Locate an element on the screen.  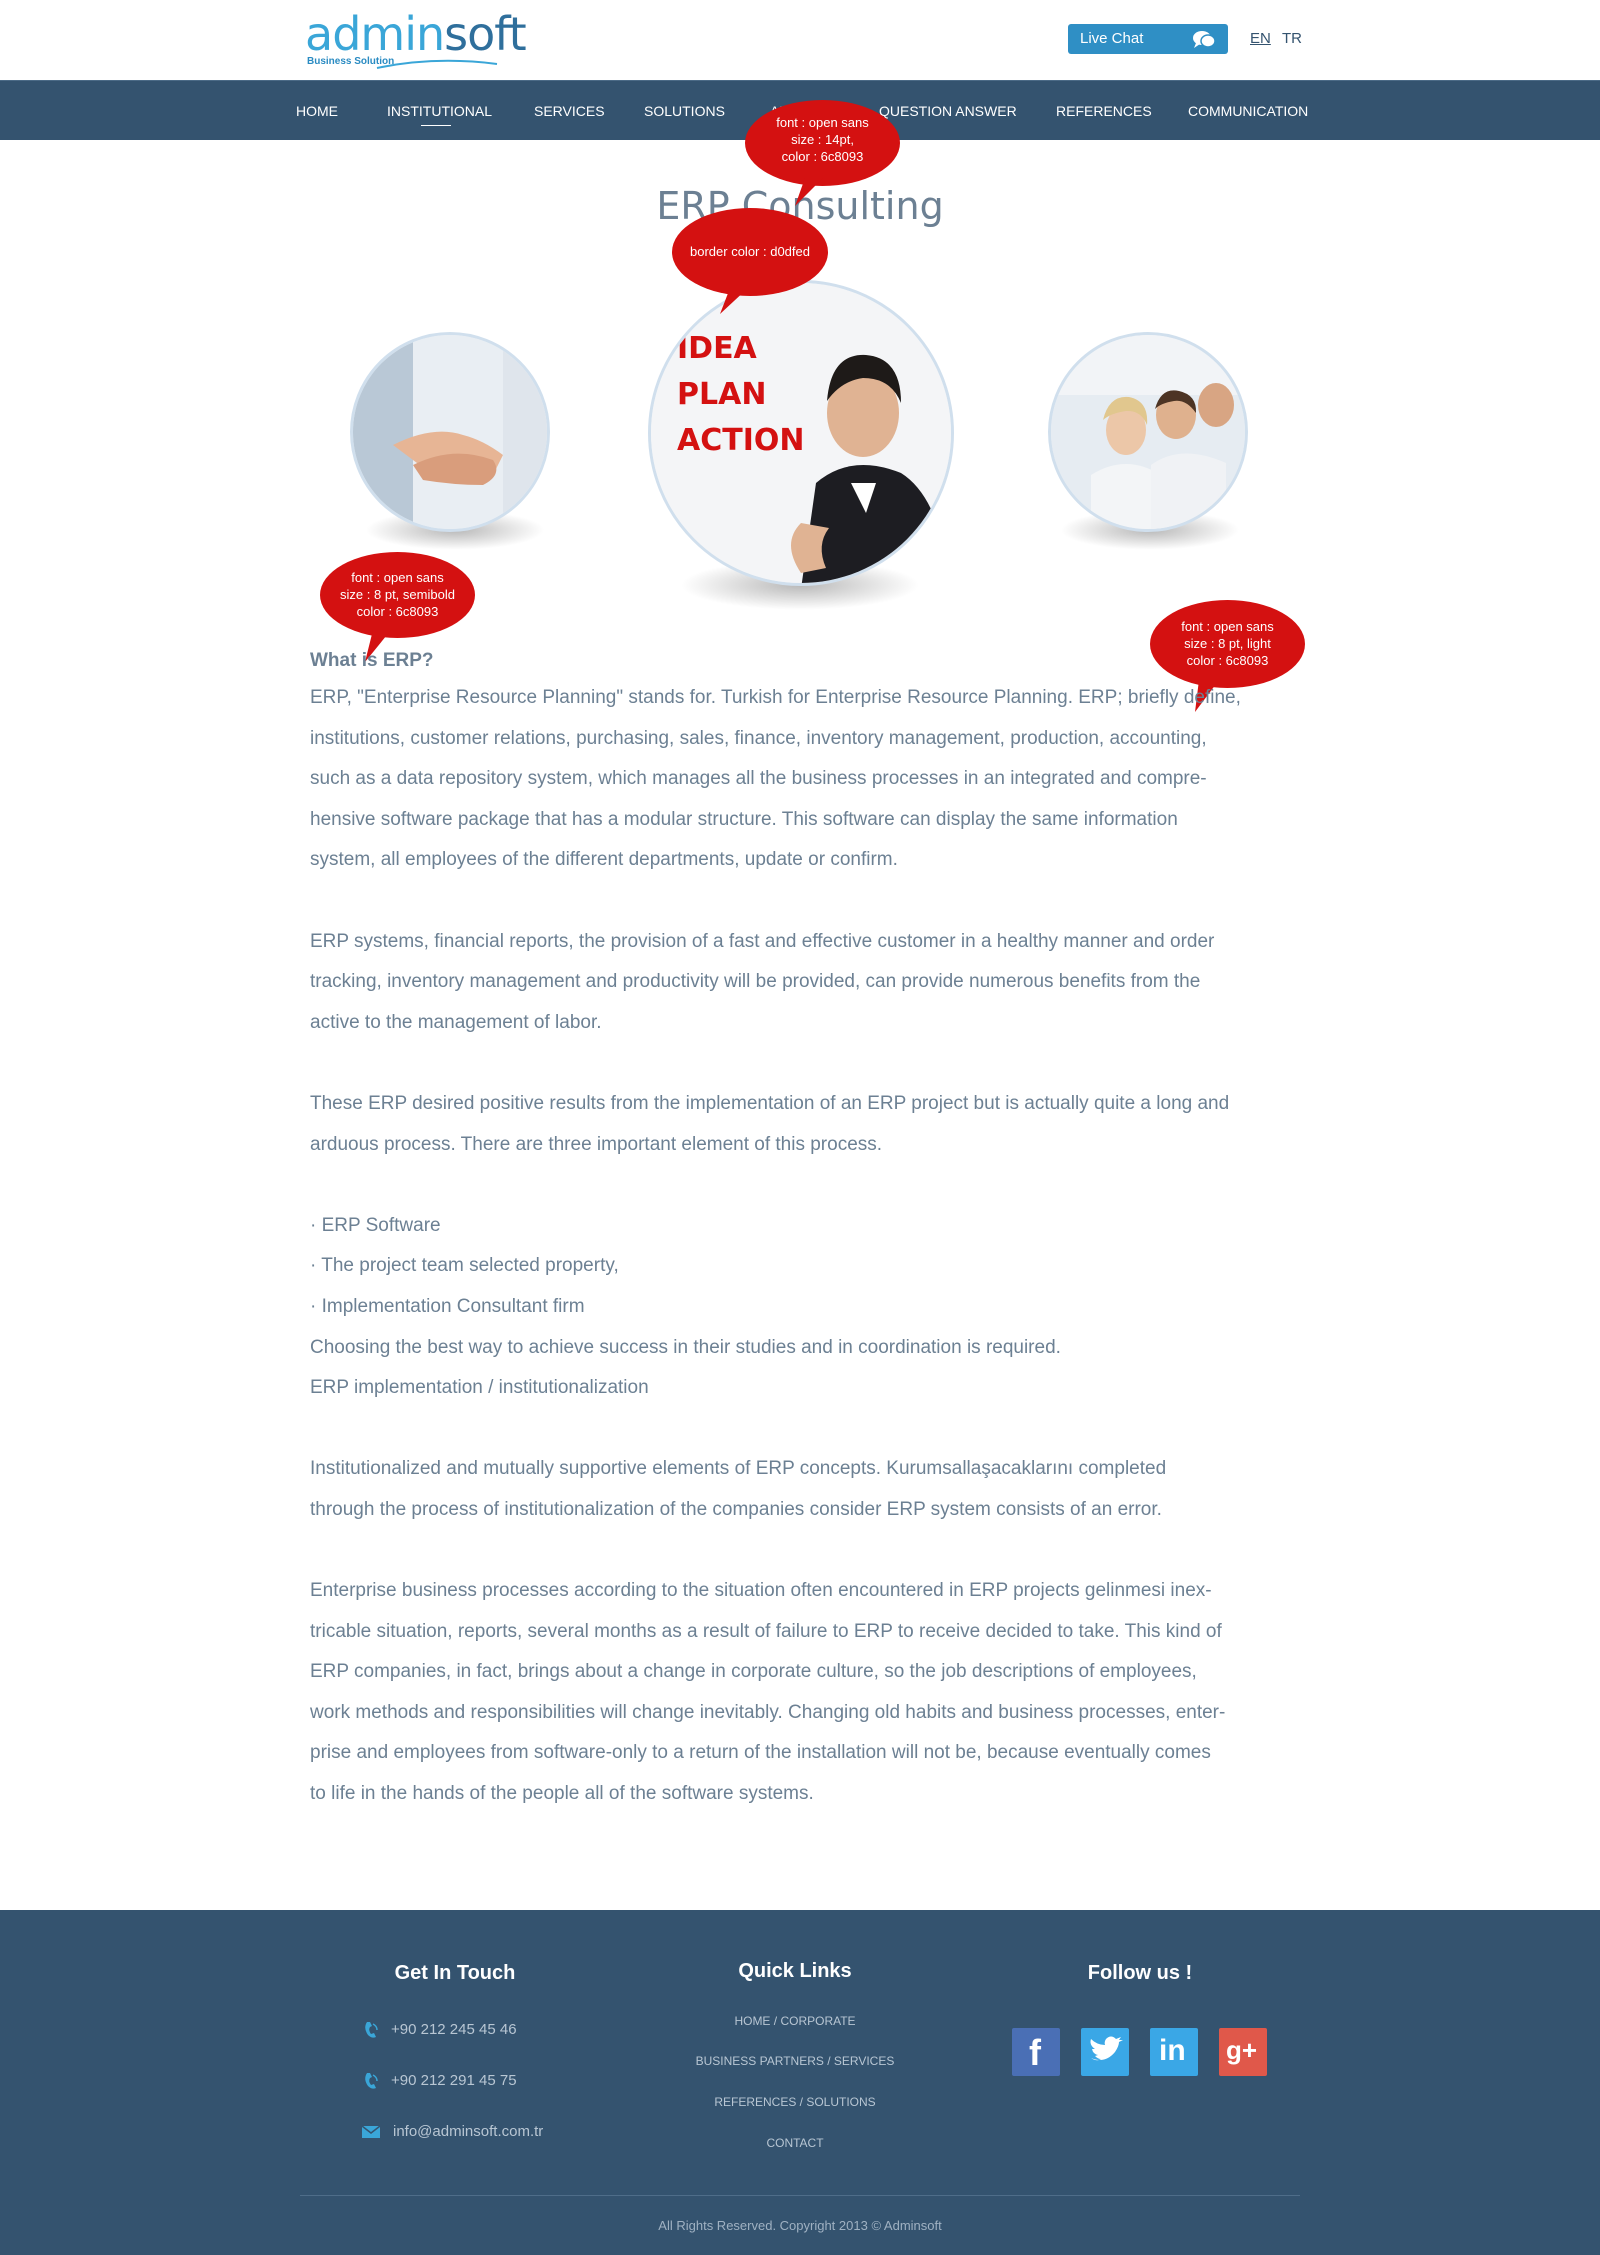
facebook-icon: f is located at coordinates (1036, 2052).